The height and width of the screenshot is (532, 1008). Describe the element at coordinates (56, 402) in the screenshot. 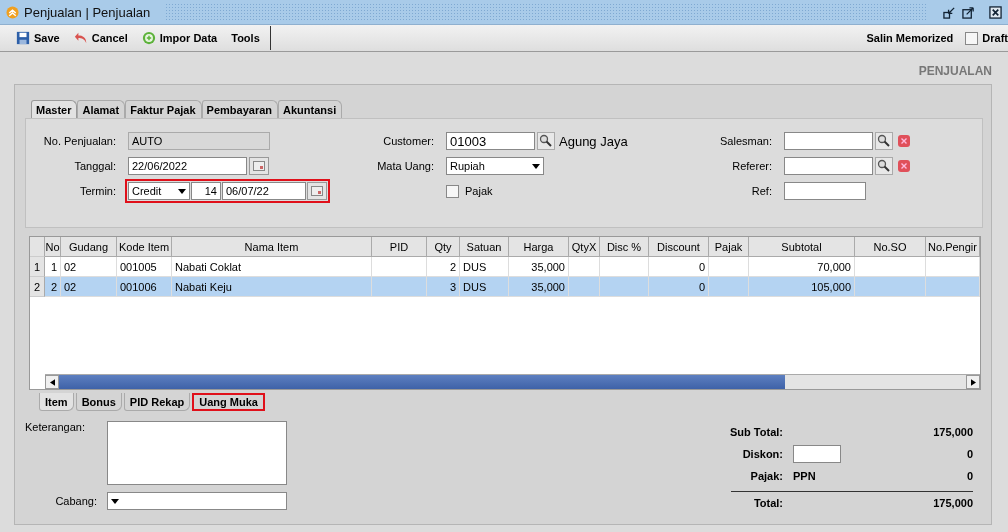

I see `tab: Item` at that location.